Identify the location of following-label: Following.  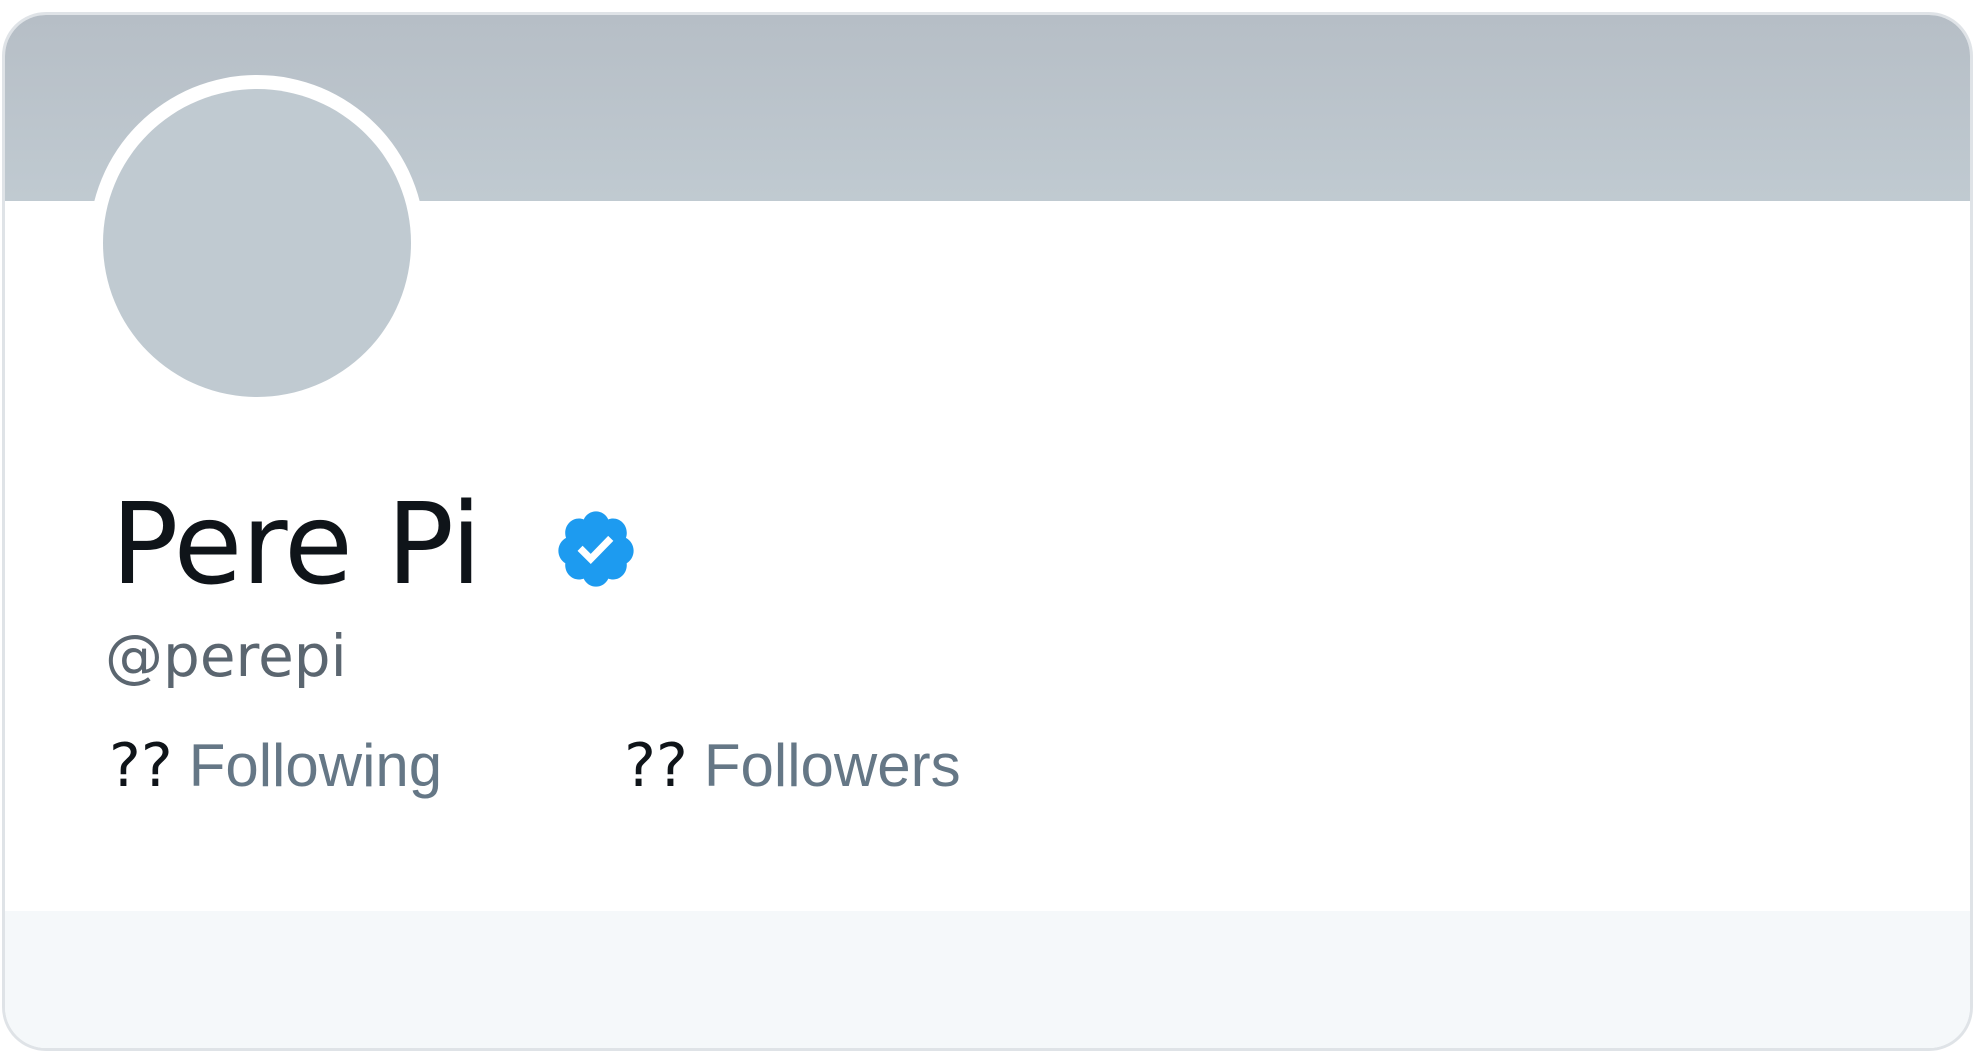
(315, 765).